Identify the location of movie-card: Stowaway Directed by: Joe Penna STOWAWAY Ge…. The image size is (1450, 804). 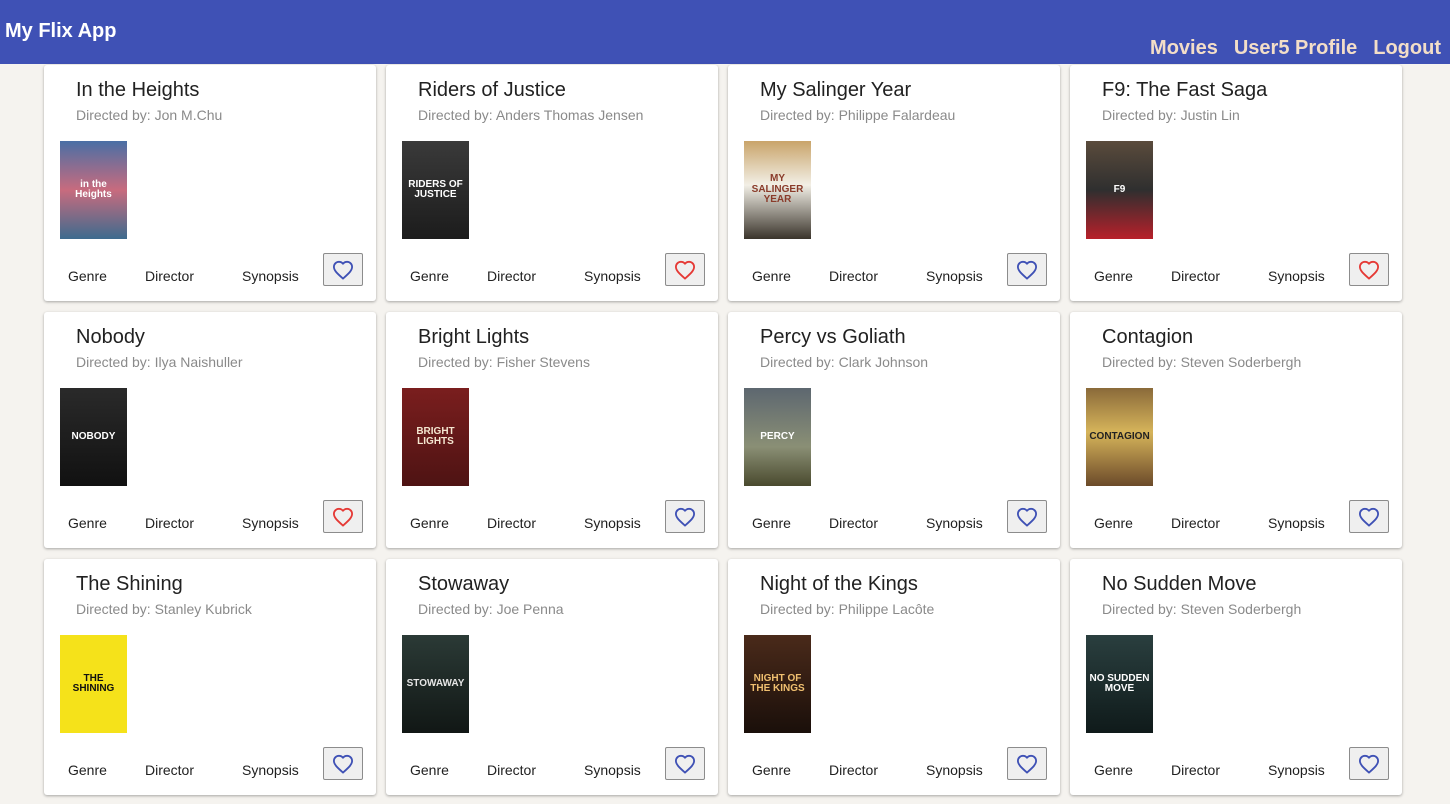
(552, 677).